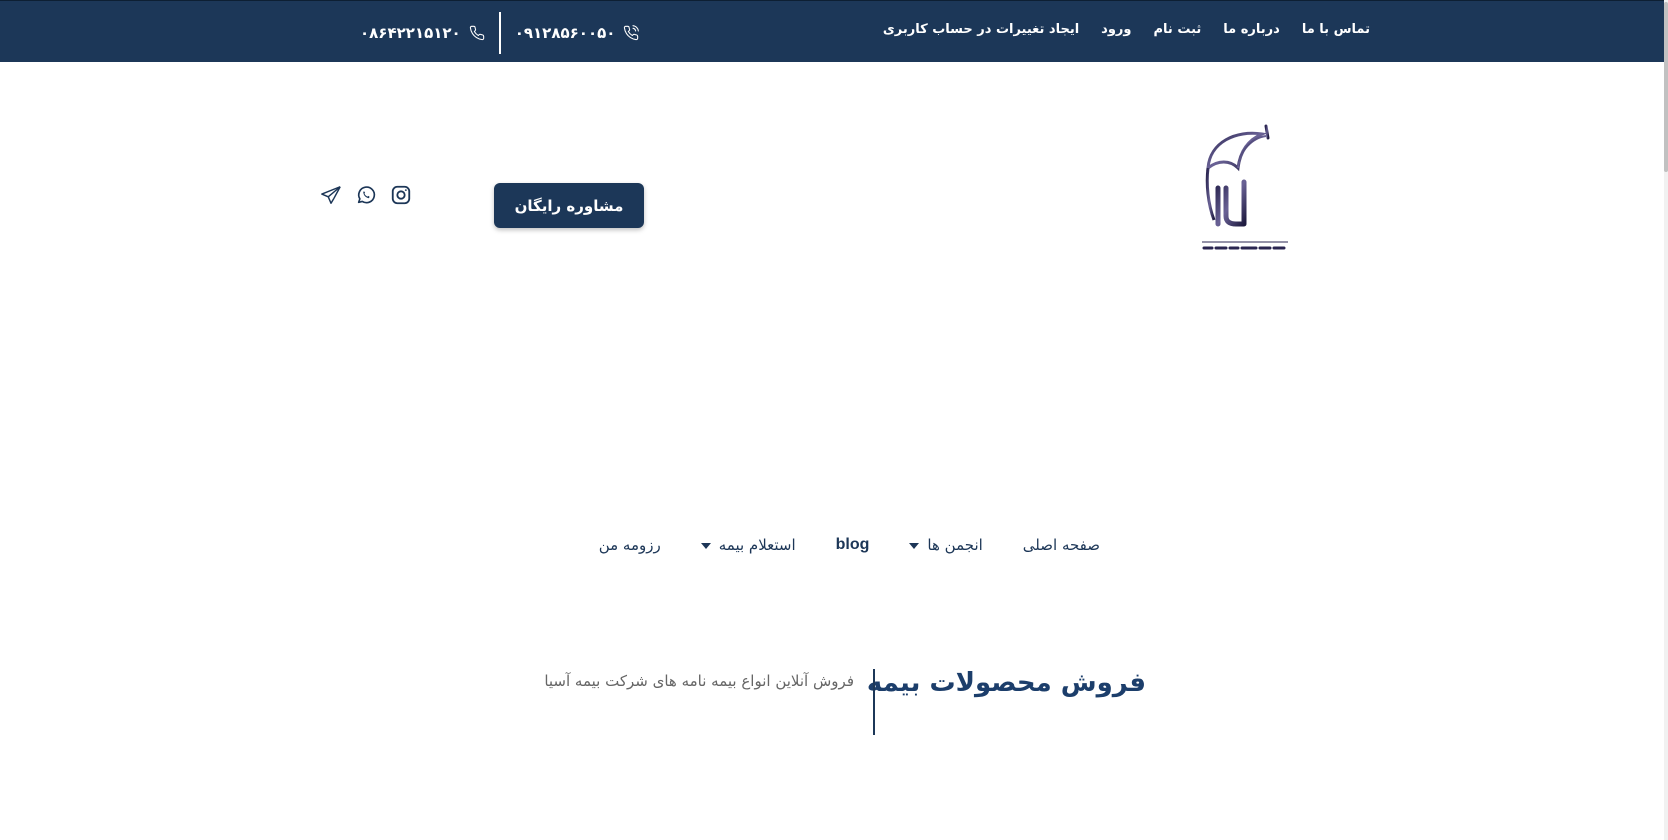  I want to click on section-divider, so click(874, 702).